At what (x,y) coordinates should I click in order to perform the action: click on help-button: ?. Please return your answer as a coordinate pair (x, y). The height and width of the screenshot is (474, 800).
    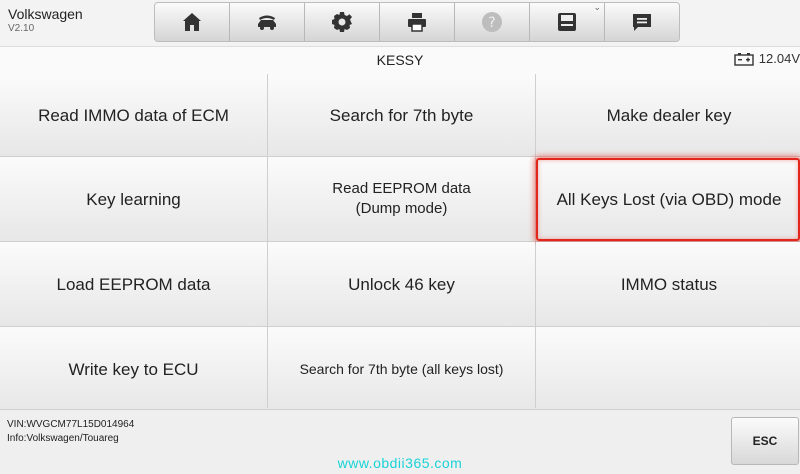
    Looking at the image, I should click on (492, 22).